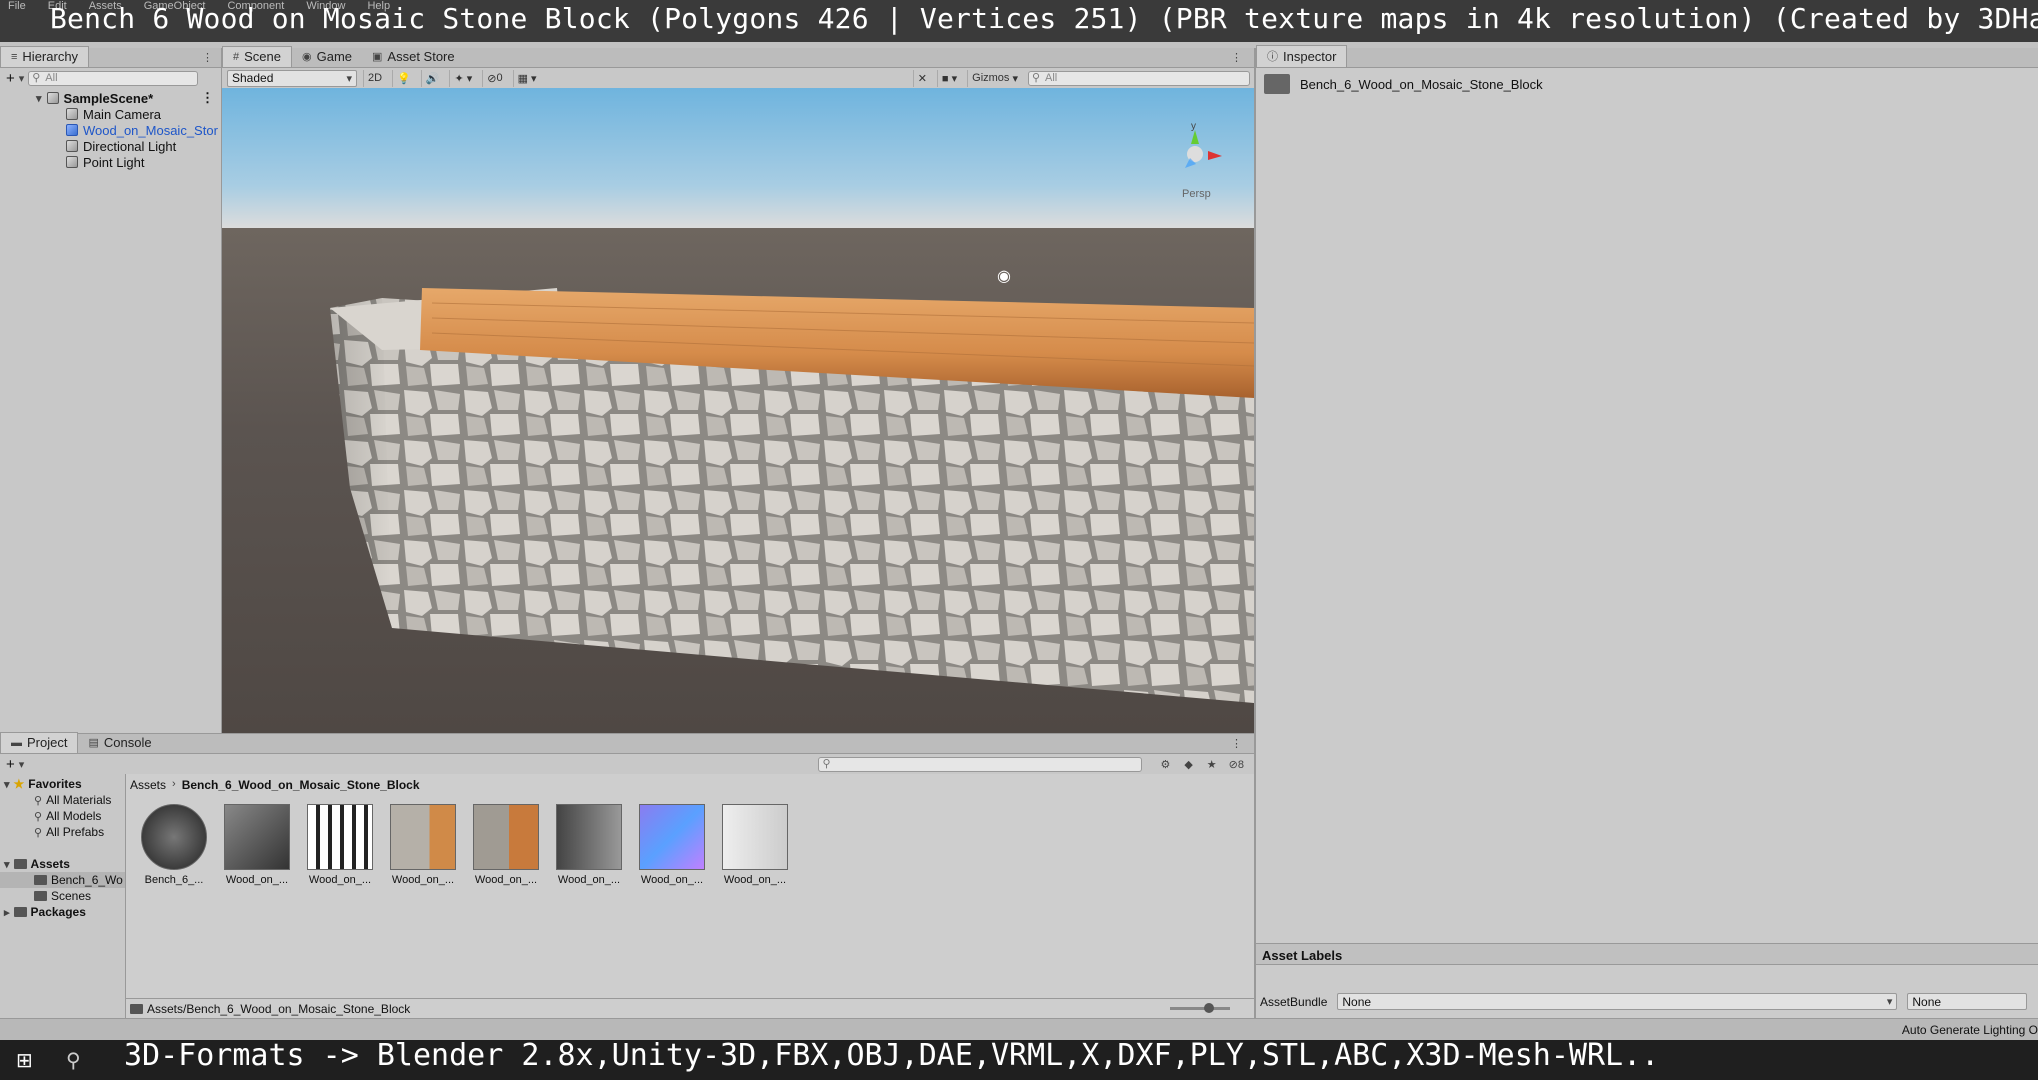 The height and width of the screenshot is (1080, 2038). Describe the element at coordinates (432, 78) in the screenshot. I see `audio-toggle-icon: 🔊` at that location.